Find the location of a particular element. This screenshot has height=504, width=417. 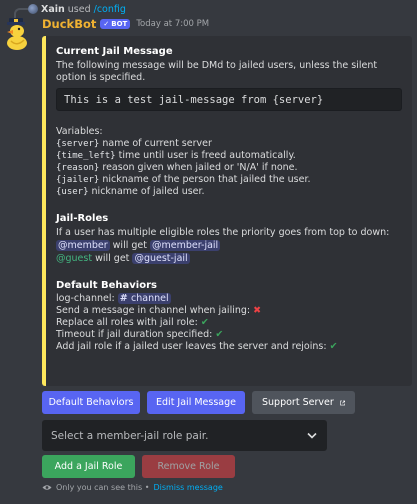

cross-icon: ✖ is located at coordinates (257, 310).